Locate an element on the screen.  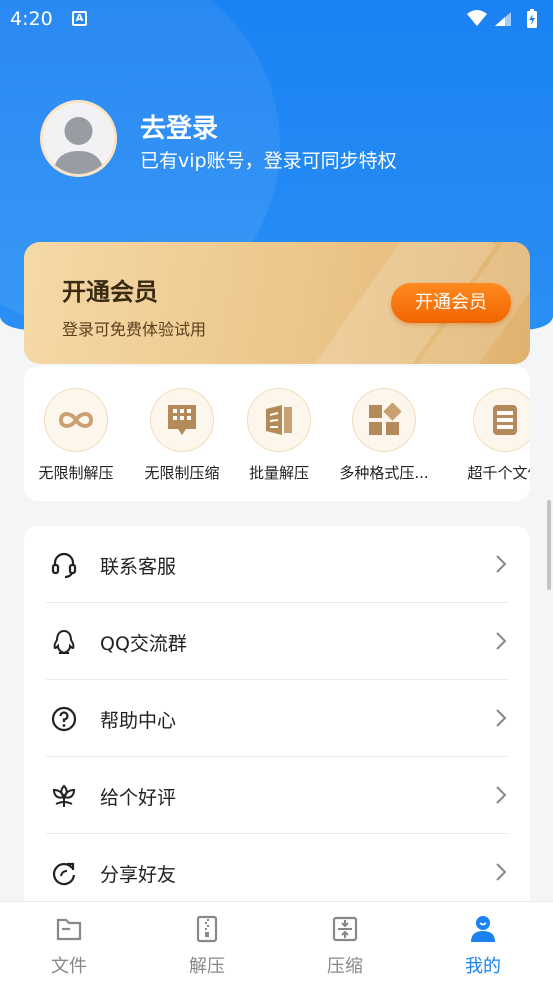
status-time: 4:20 is located at coordinates (31, 19).